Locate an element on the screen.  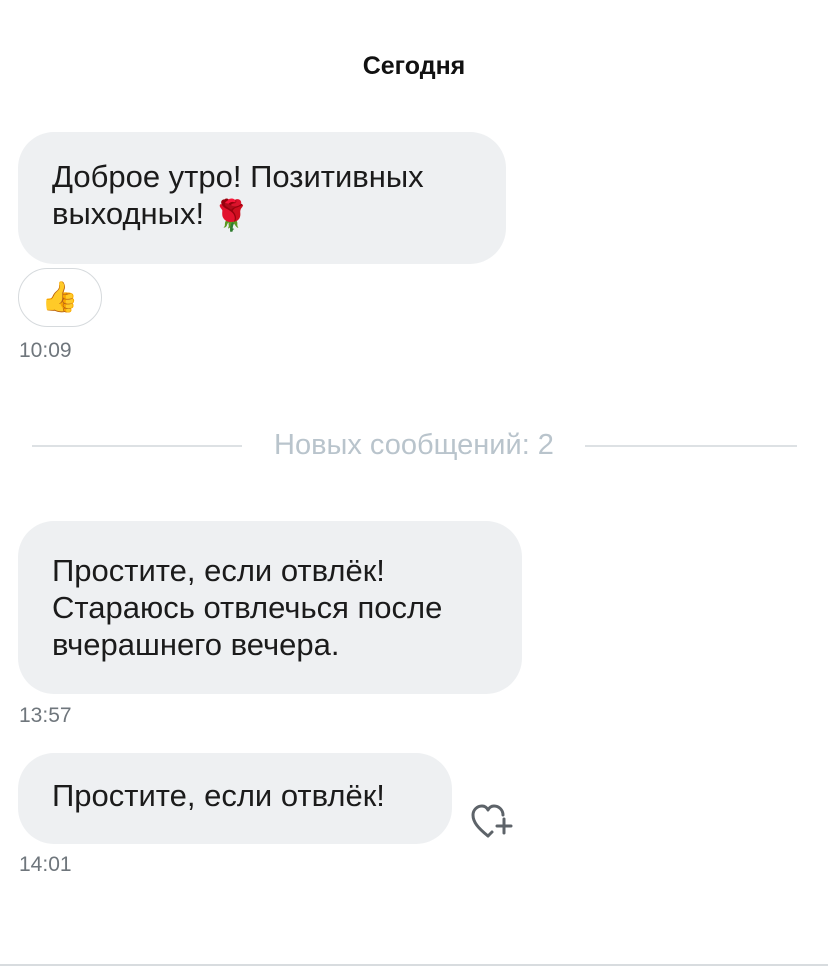
message-text-line: выходных! 🌹 is located at coordinates (262, 214).